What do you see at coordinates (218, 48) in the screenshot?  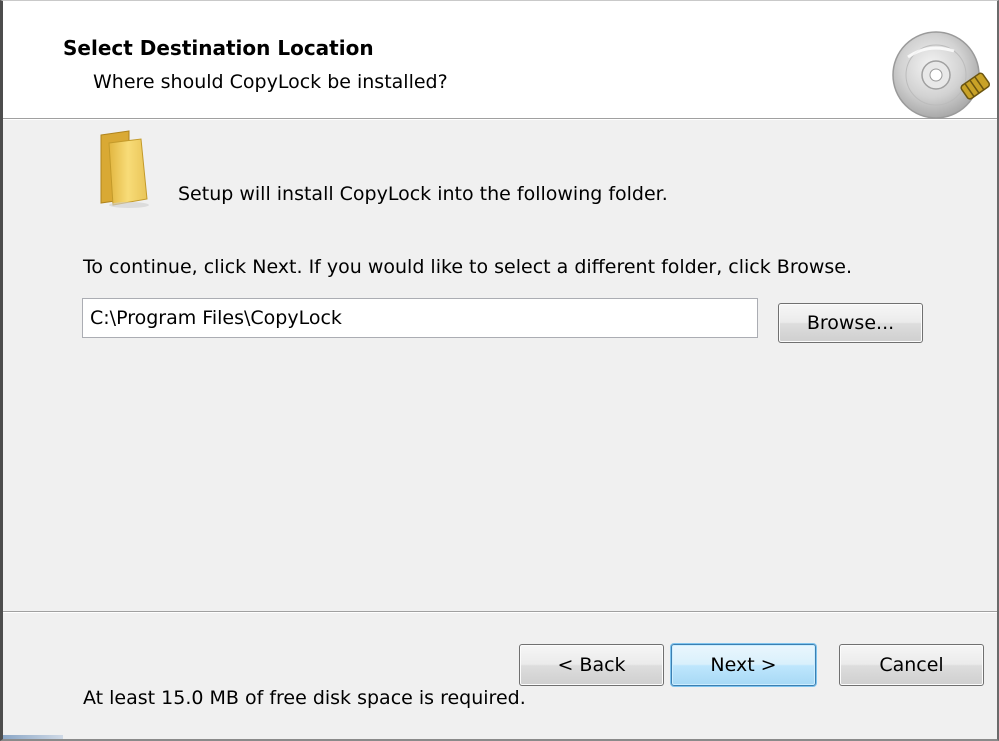 I see `page-title: Select Destination Location` at bounding box center [218, 48].